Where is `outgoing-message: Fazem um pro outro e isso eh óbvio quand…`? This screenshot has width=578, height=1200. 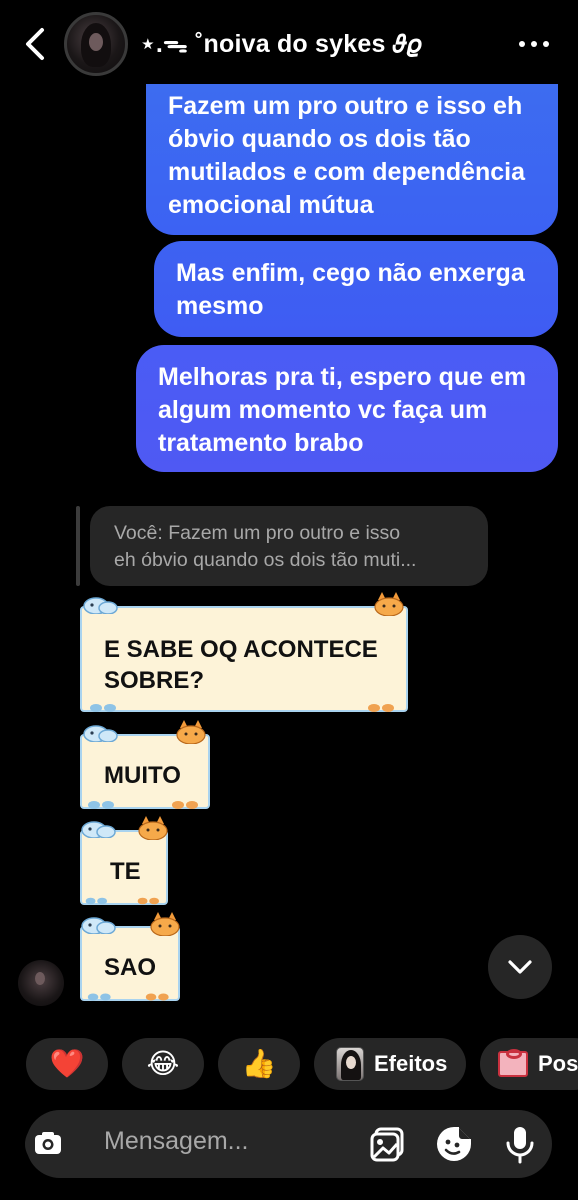
outgoing-message: Fazem um pro outro e isso eh óbvio quand… is located at coordinates (352, 159).